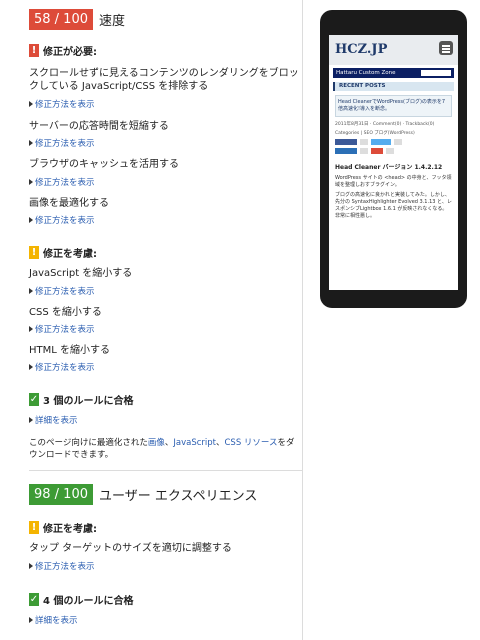 The image size is (480, 640). I want to click on speed-score-row: 58 / 100 速度, so click(77, 19).